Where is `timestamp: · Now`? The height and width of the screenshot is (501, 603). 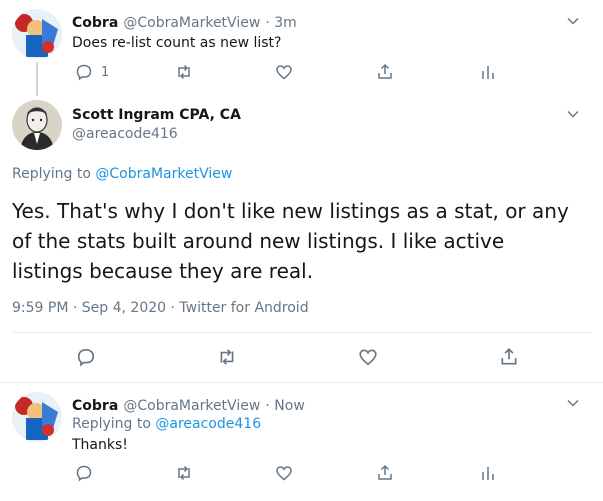 timestamp: · Now is located at coordinates (284, 406).